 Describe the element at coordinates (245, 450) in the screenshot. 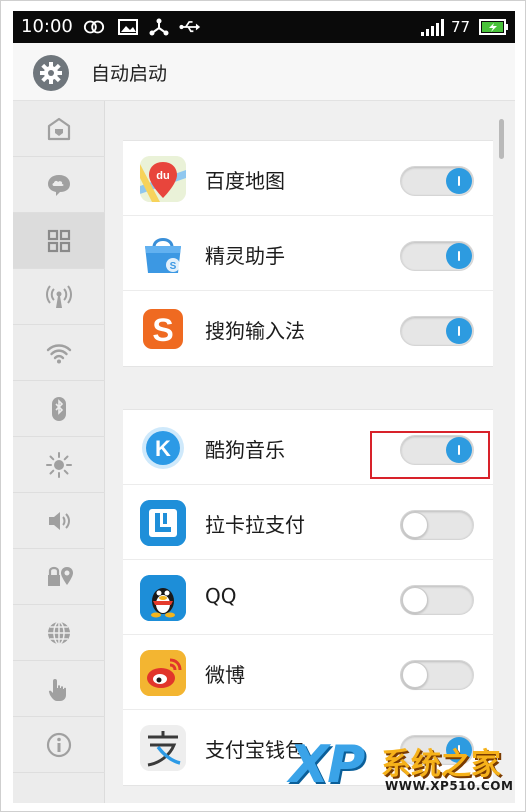

I see `app-name: 酷狗音乐` at that location.